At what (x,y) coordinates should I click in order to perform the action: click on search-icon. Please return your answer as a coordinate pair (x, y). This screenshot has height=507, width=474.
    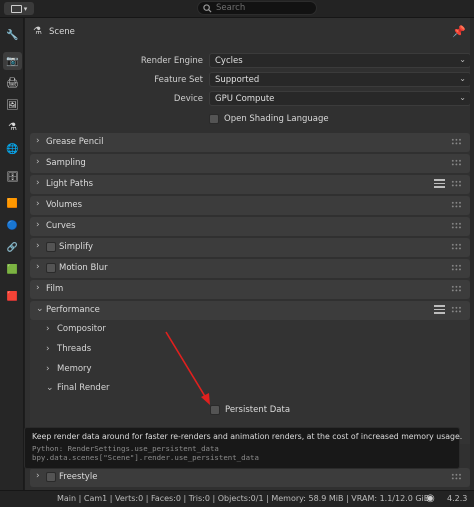
    Looking at the image, I should click on (207, 8).